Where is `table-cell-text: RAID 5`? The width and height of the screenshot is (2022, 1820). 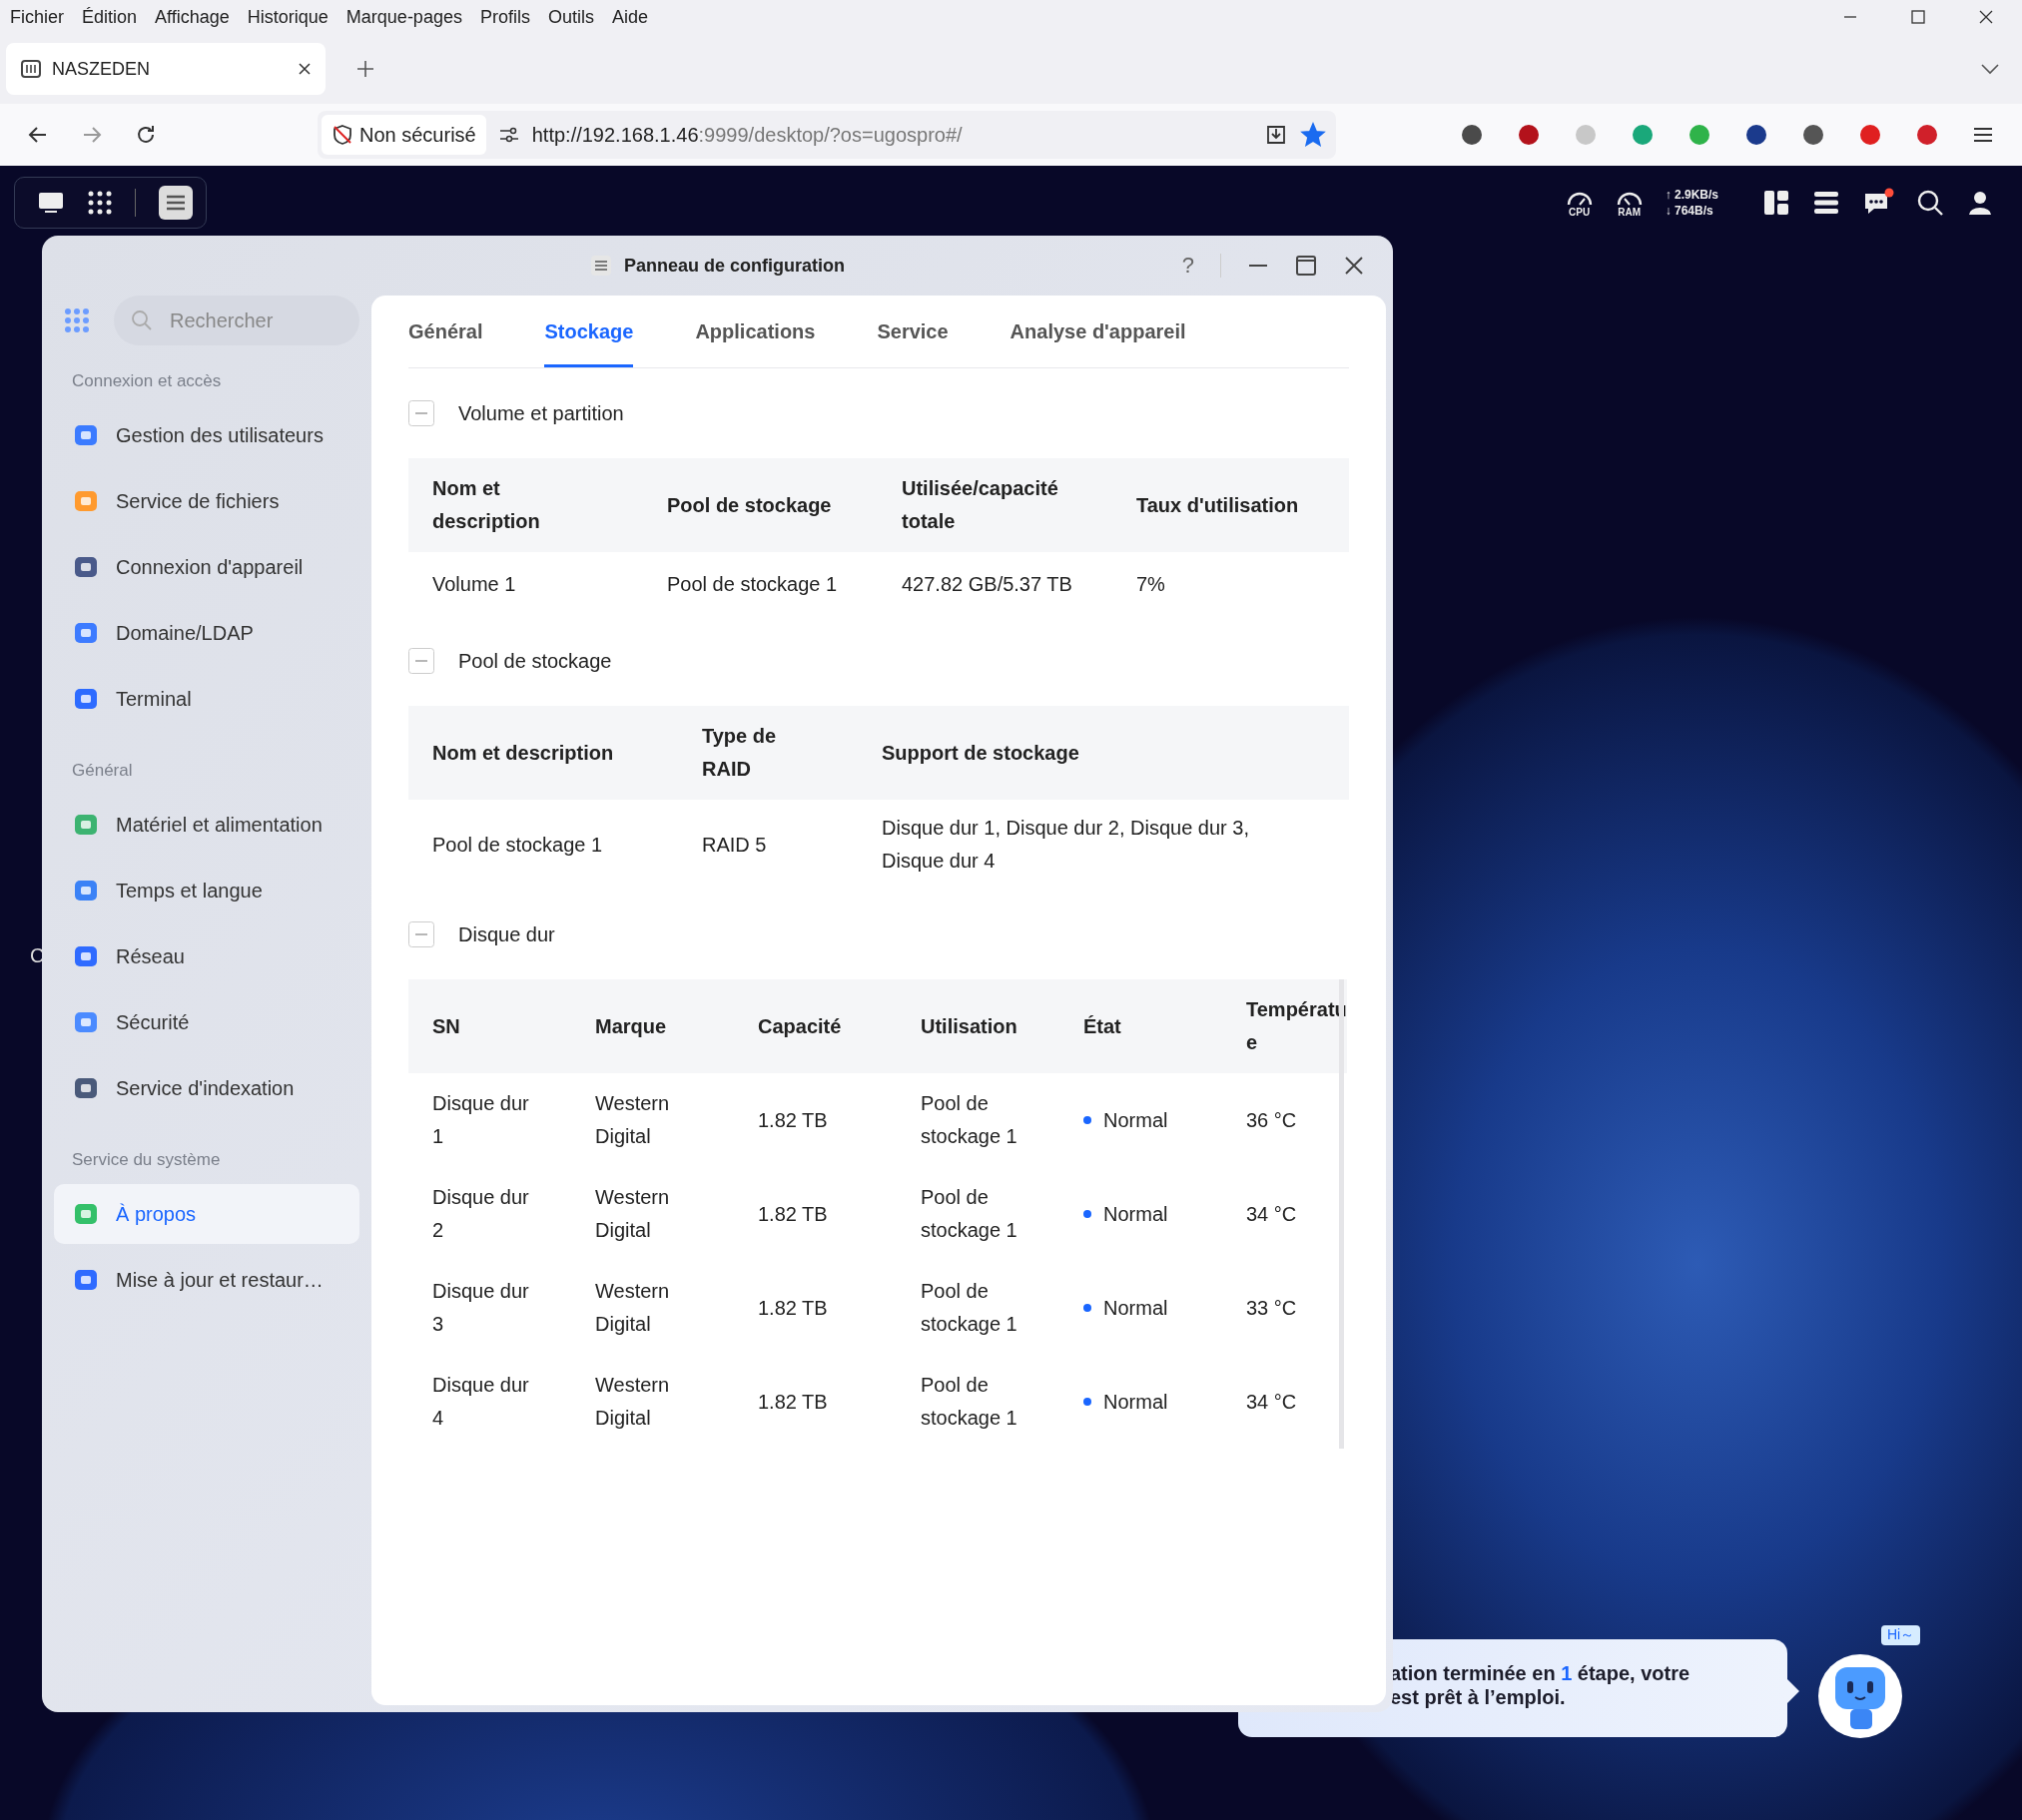 table-cell-text: RAID 5 is located at coordinates (734, 845).